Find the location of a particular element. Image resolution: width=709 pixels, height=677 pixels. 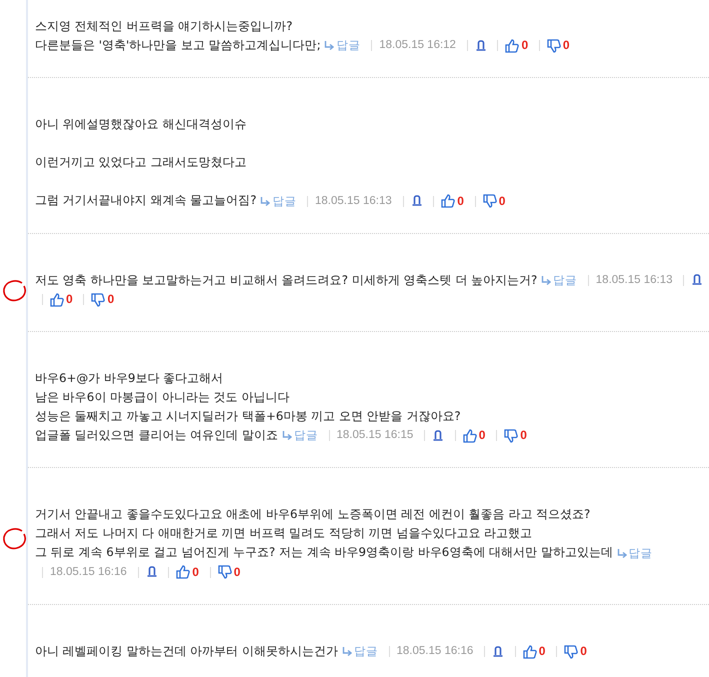

comment-text: 거기서 안끝내고 좋을수도있다고요 애초에 바우6부위에 노증폭이면 레전 에컨이 훨좋음 라고 적으셨죠? is located at coordinates (313, 515).